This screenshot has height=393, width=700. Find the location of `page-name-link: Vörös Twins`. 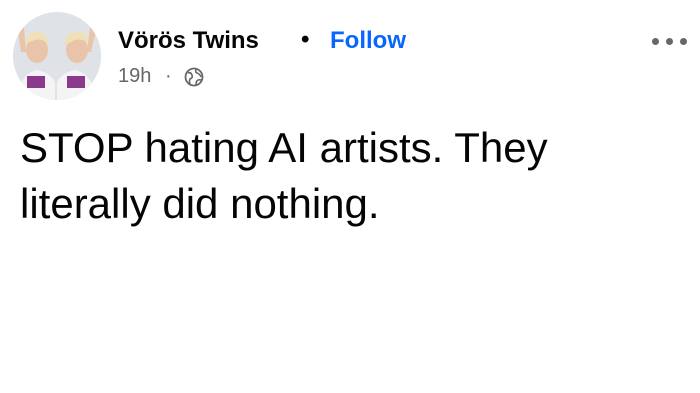

page-name-link: Vörös Twins is located at coordinates (188, 41).